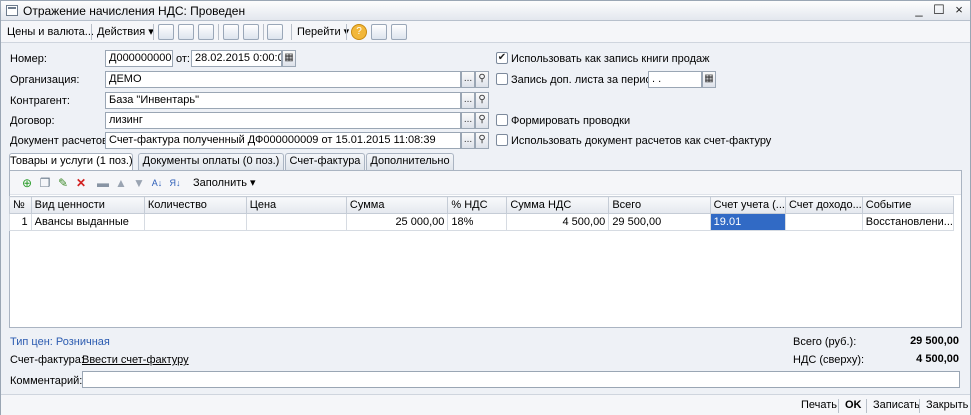 The height and width of the screenshot is (415, 971). Describe the element at coordinates (397, 222) in the screenshot. I see `cell-sum: 25 000,00` at that location.